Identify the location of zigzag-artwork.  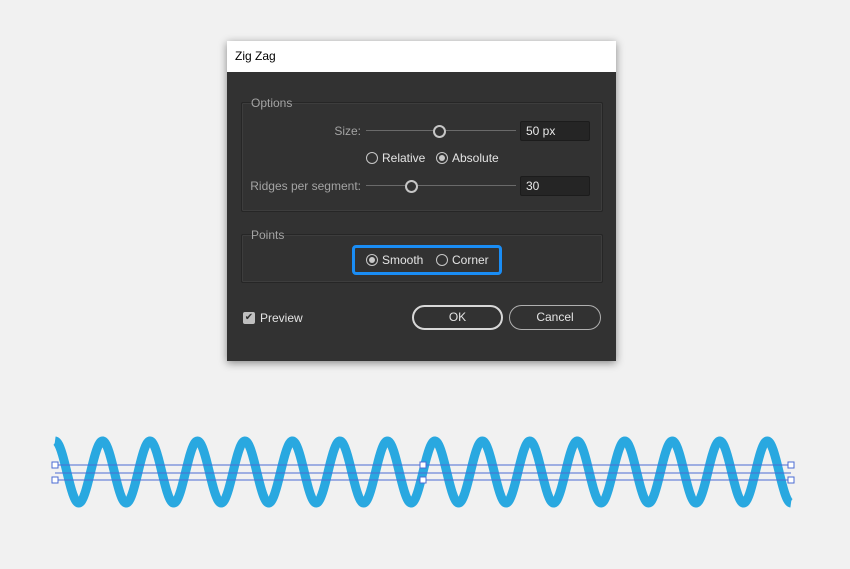
(423, 472).